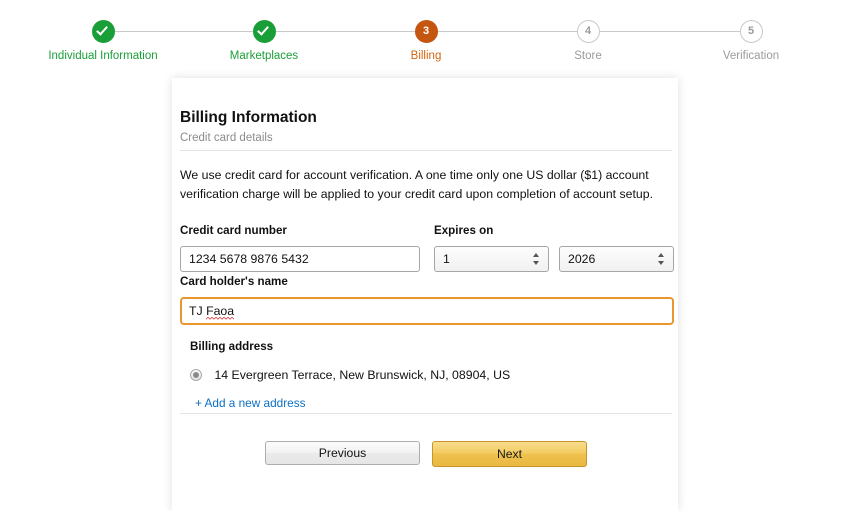  Describe the element at coordinates (426, 56) in the screenshot. I see `stepper-step-label: Billing` at that location.